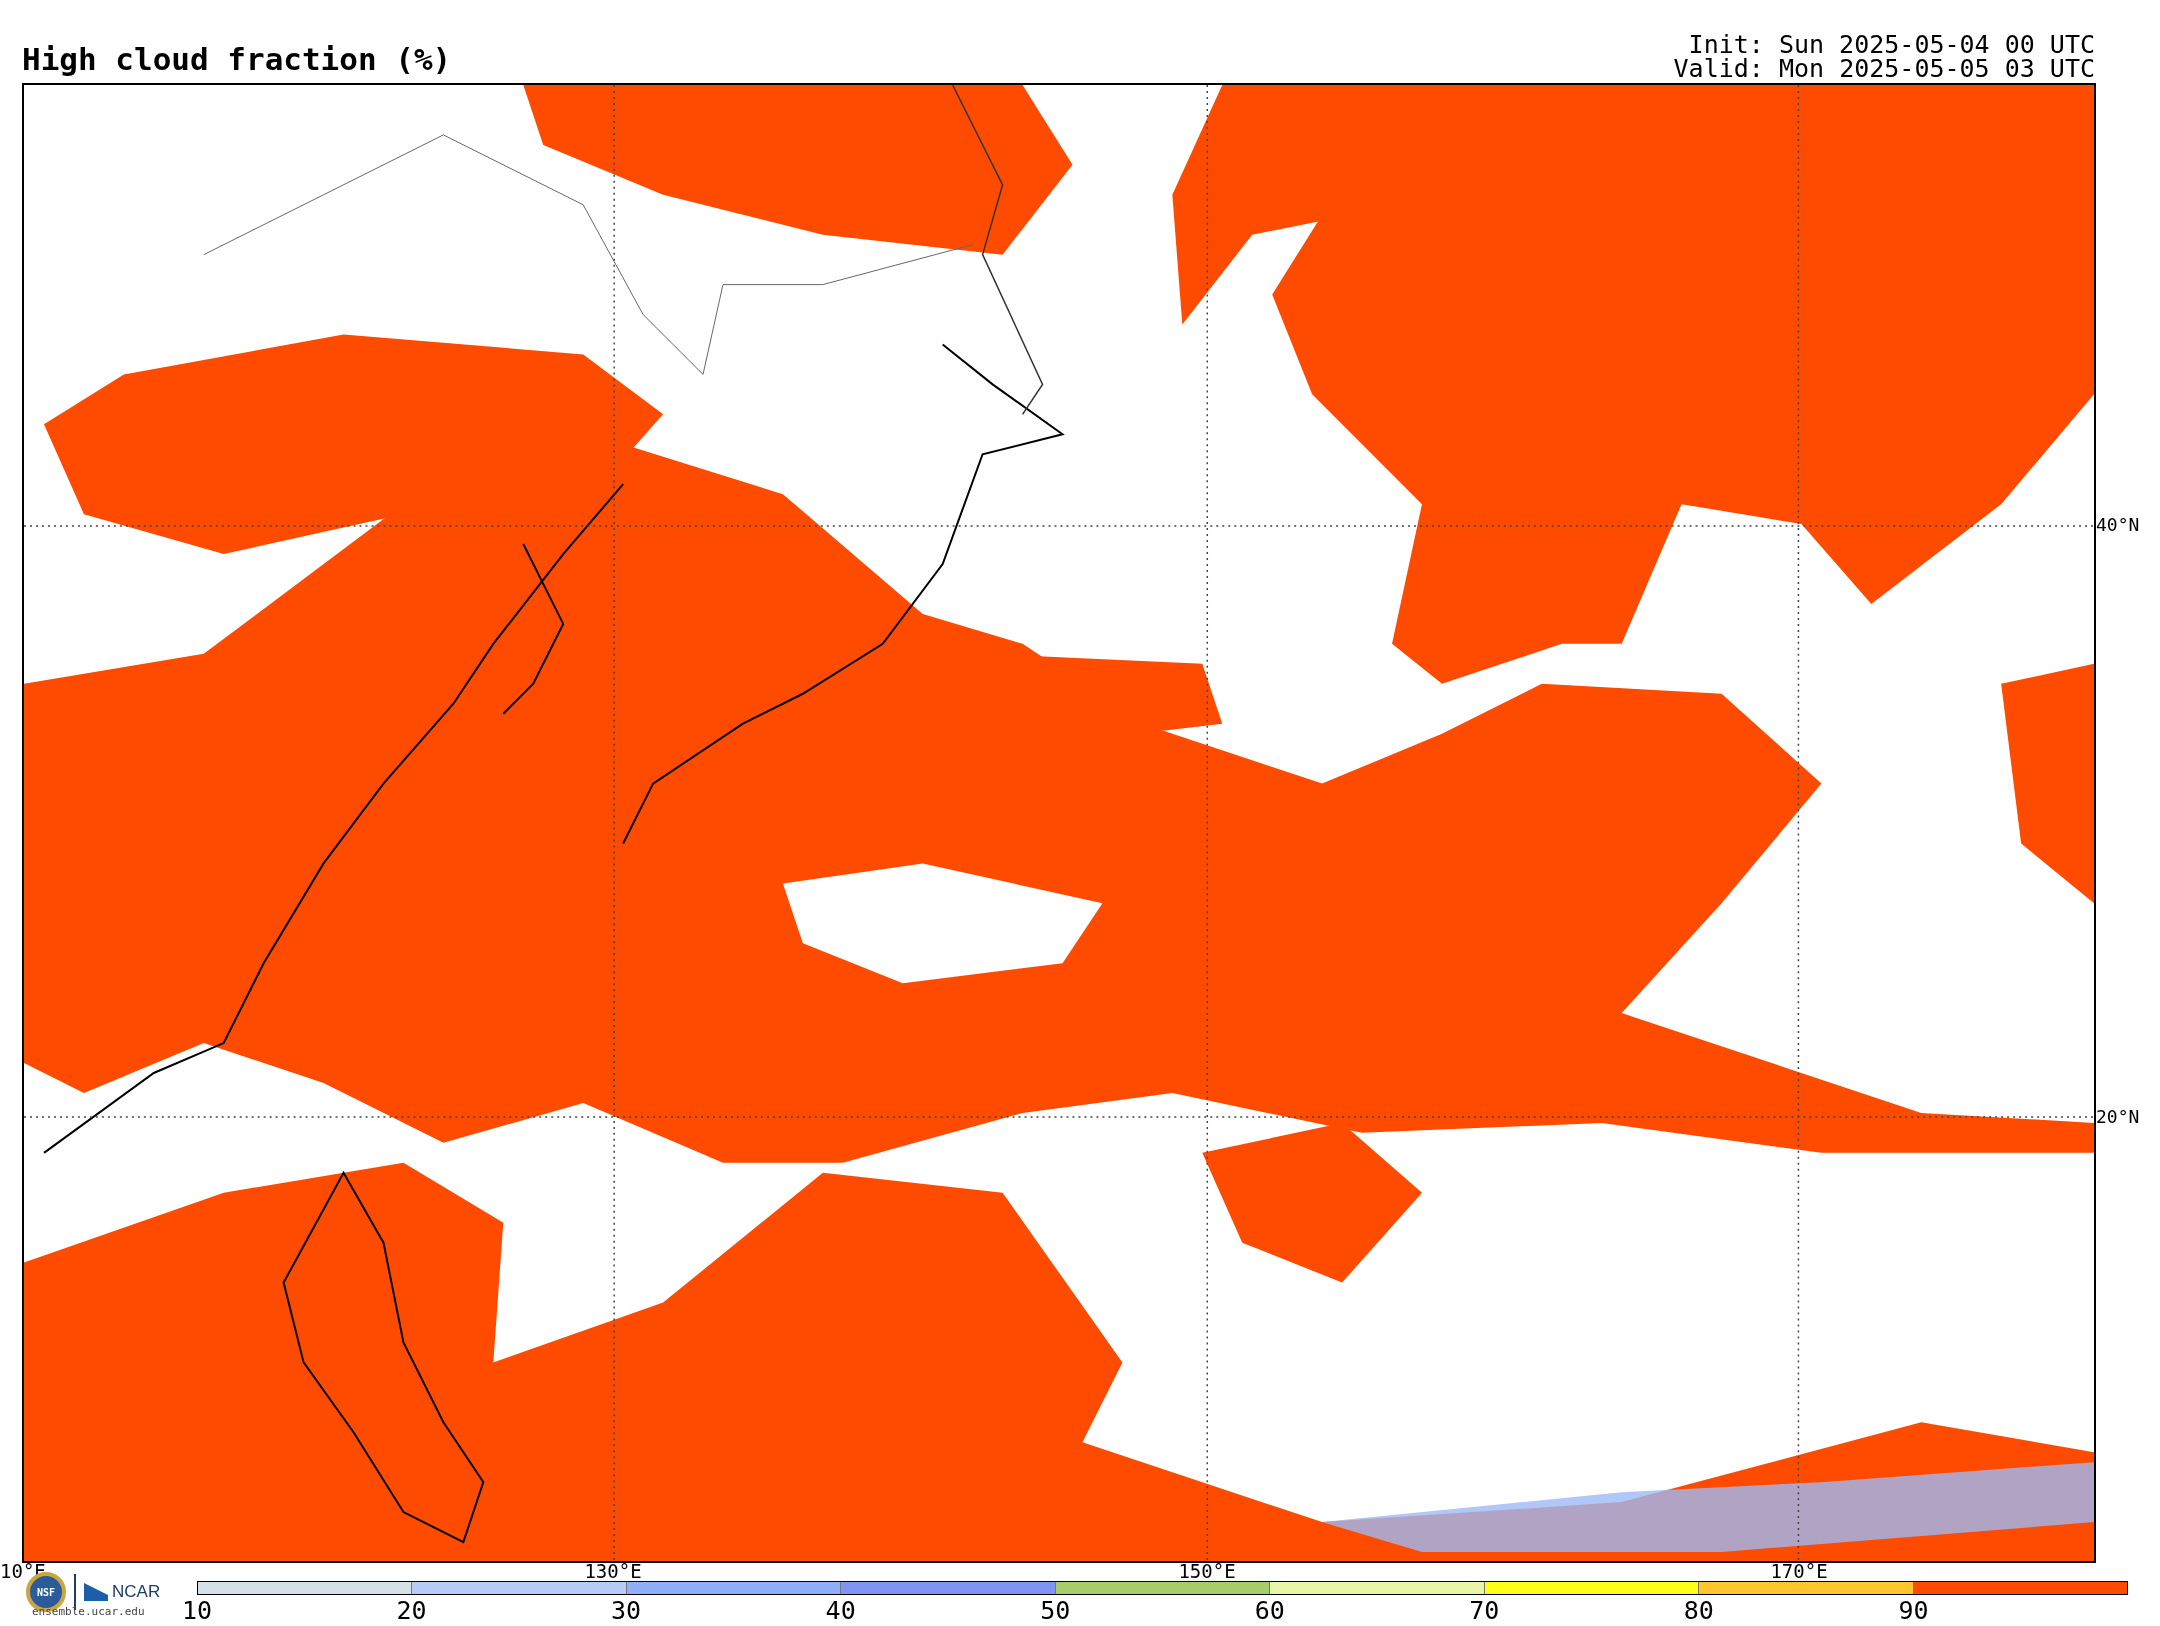 Image resolution: width=2160 pixels, height=1626 pixels. What do you see at coordinates (1207, 1571) in the screenshot?
I see `longitude-label: 150°E` at bounding box center [1207, 1571].